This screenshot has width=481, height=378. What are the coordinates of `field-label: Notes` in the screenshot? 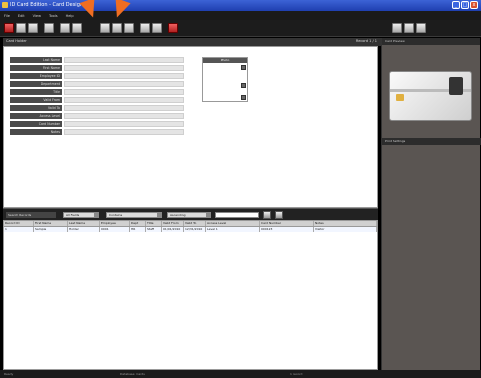 It's located at (36, 132).